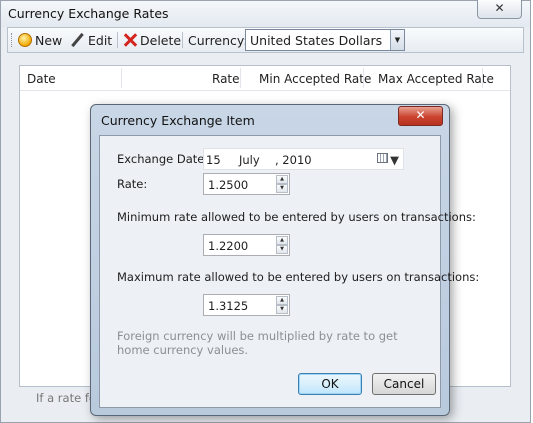 This screenshot has height=423, width=533. I want to click on calendar-icon, so click(382, 158).